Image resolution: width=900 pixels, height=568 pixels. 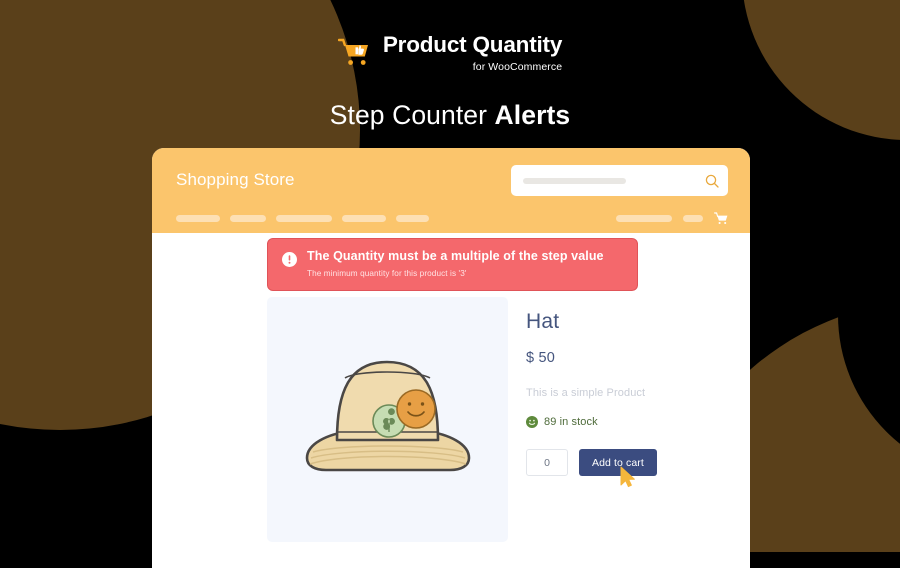 I want to click on page-title-bold: Alerts, so click(x=532, y=115).